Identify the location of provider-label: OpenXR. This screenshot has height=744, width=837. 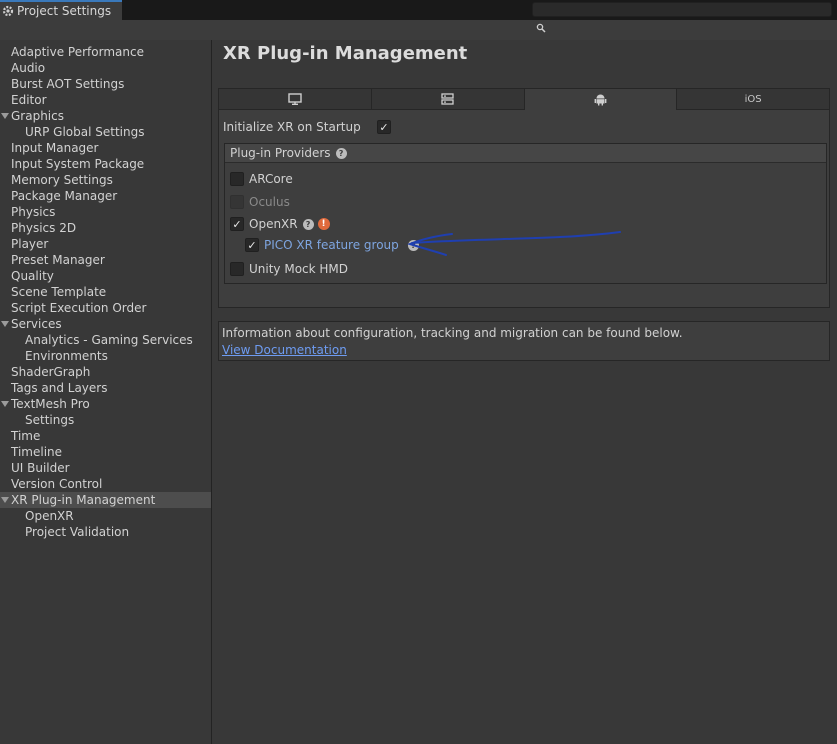
(273, 224).